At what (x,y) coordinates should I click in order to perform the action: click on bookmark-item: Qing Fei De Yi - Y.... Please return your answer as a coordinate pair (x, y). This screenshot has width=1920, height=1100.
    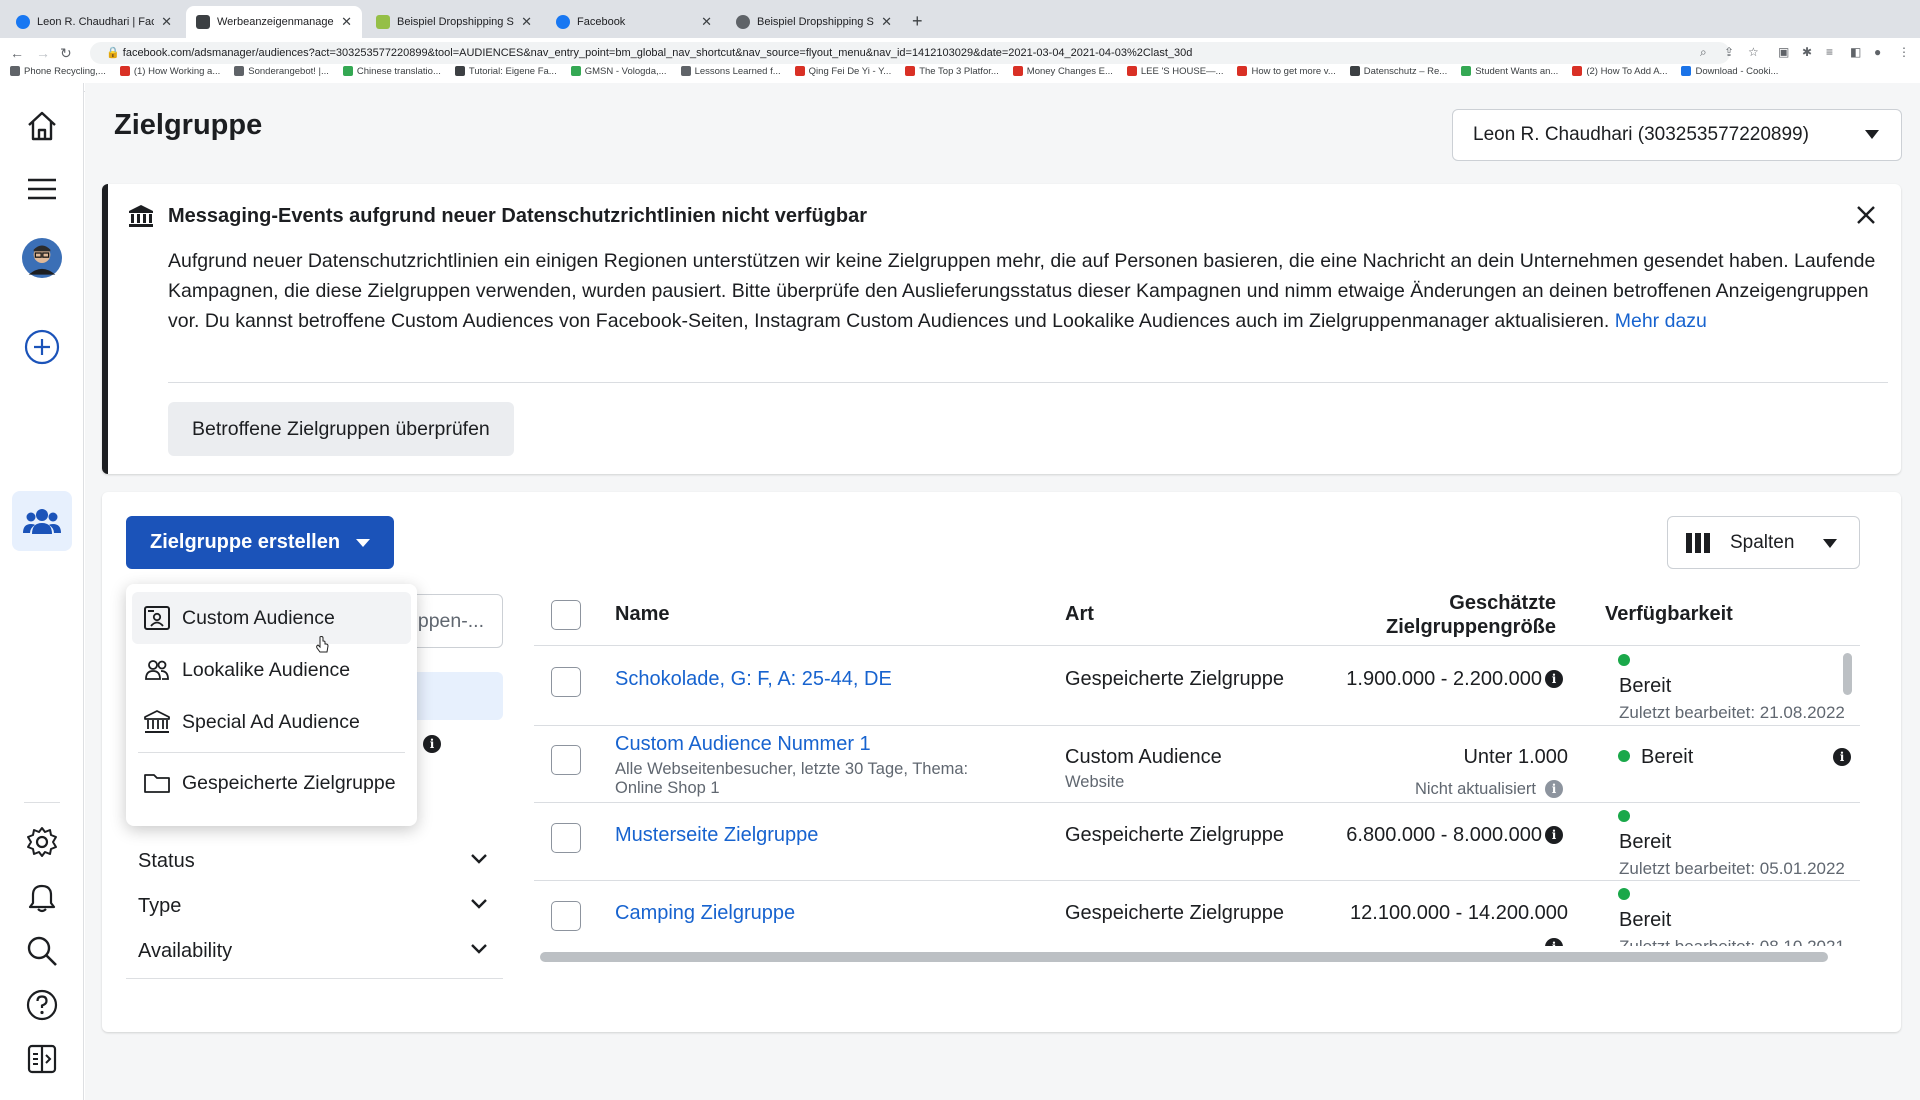
    Looking at the image, I should click on (842, 71).